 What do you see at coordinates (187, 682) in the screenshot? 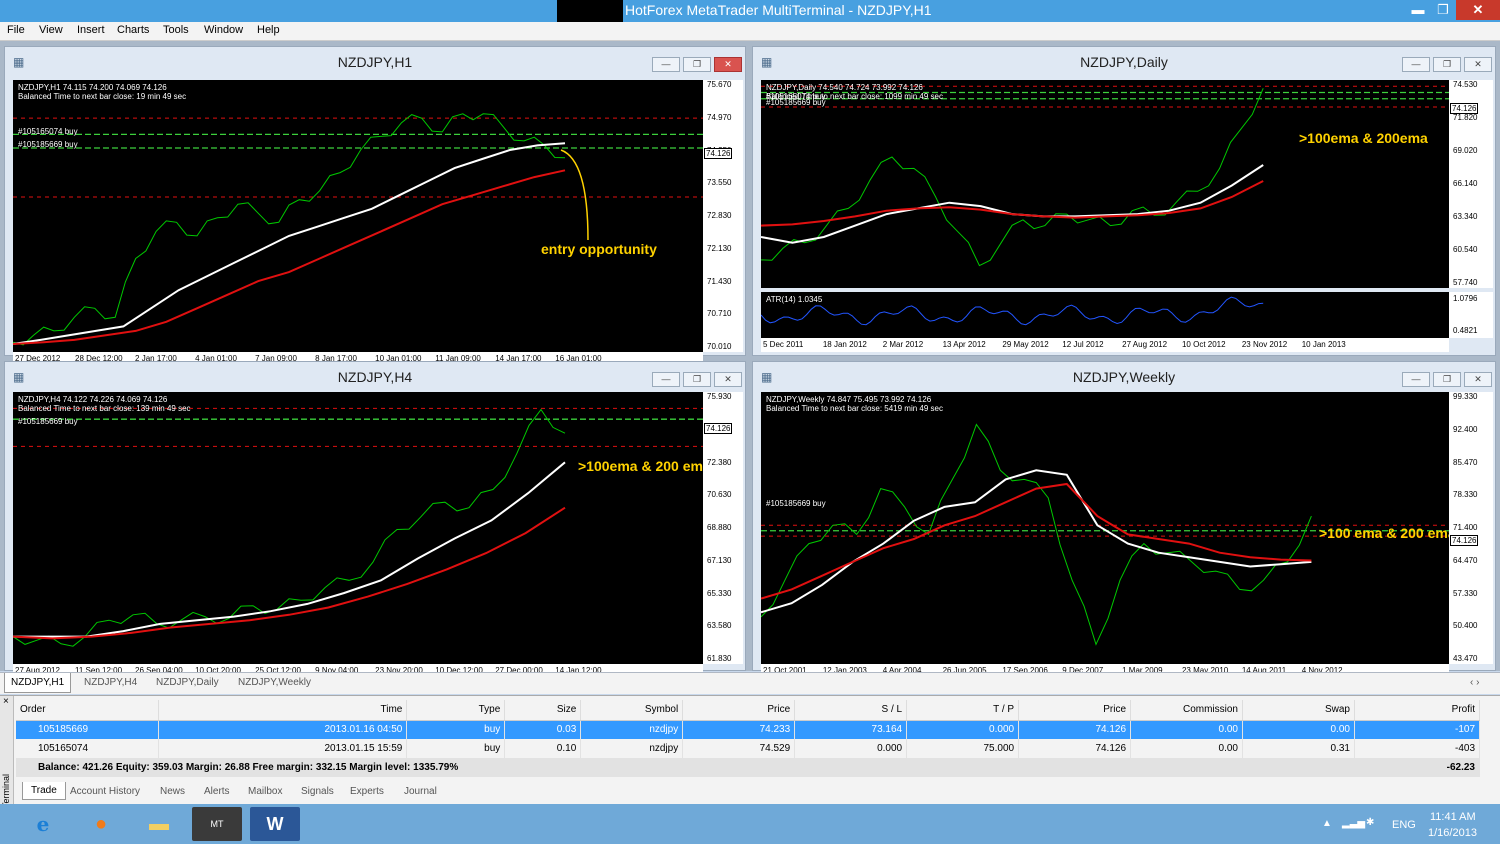
I see `tab-daily: NZDJPY,Daily` at bounding box center [187, 682].